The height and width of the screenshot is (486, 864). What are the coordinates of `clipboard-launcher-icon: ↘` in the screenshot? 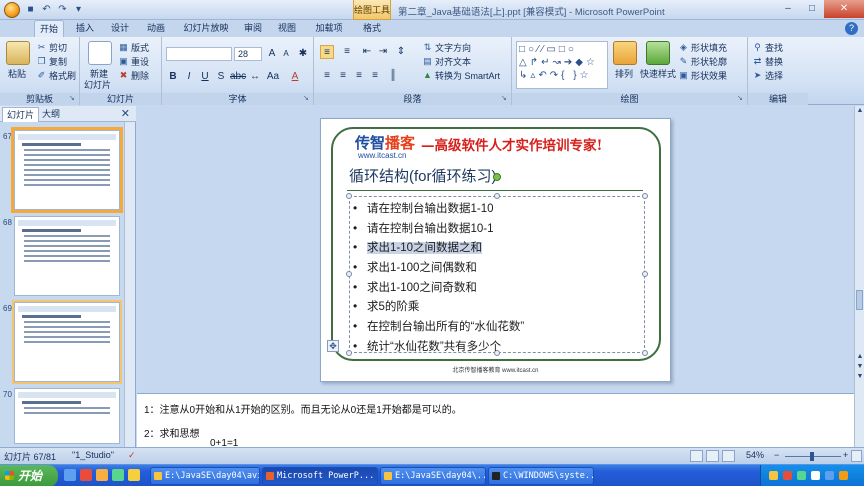 It's located at (73, 99).